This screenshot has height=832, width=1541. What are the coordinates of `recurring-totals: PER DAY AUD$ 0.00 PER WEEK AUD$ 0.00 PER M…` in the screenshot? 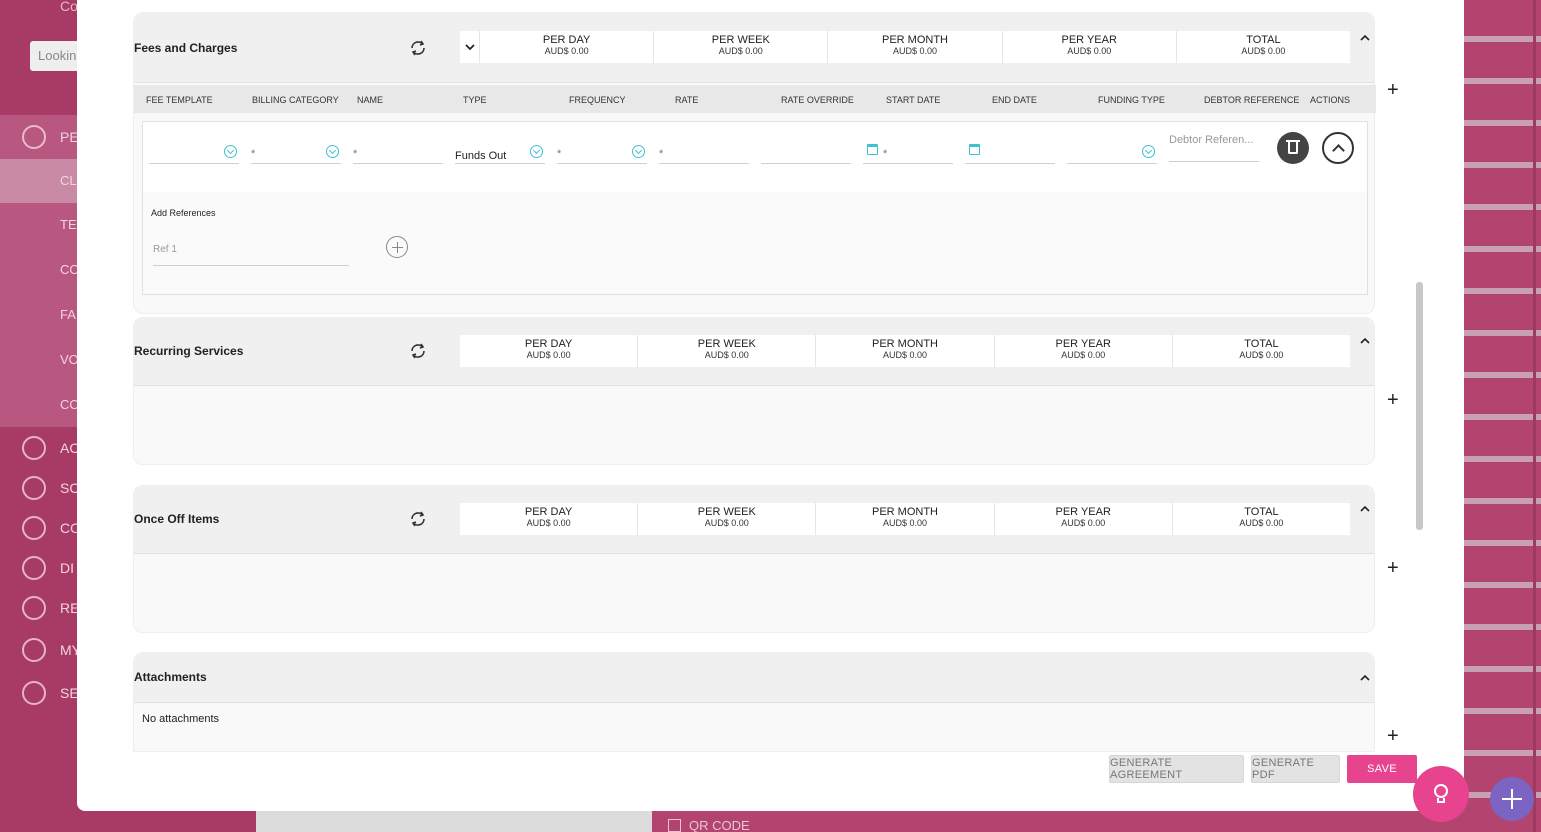 It's located at (905, 351).